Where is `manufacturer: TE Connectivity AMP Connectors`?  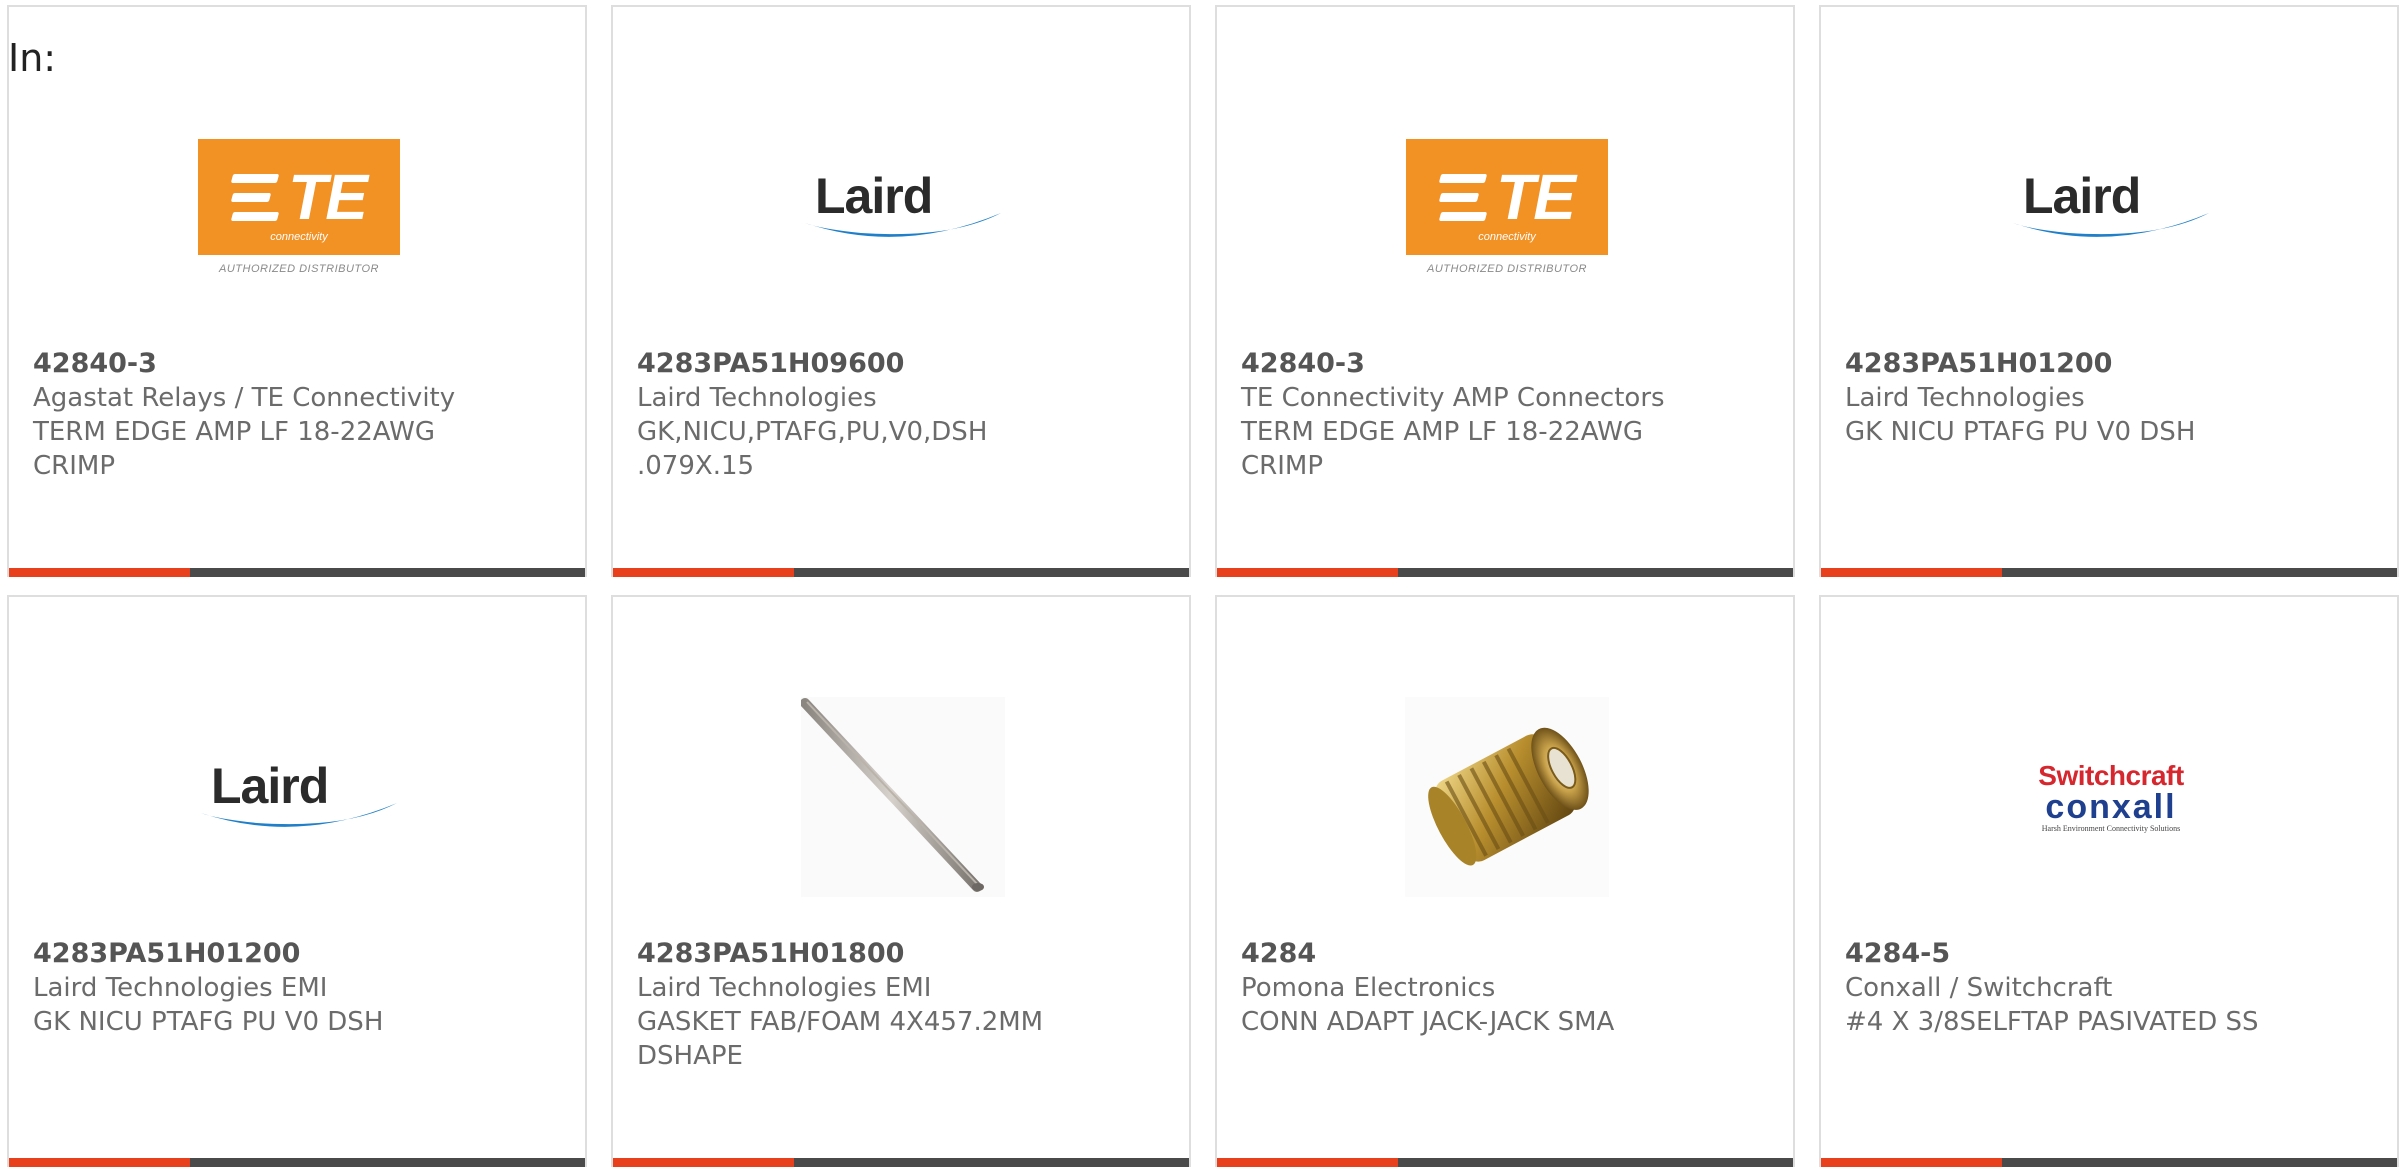 manufacturer: TE Connectivity AMP Connectors is located at coordinates (1453, 398).